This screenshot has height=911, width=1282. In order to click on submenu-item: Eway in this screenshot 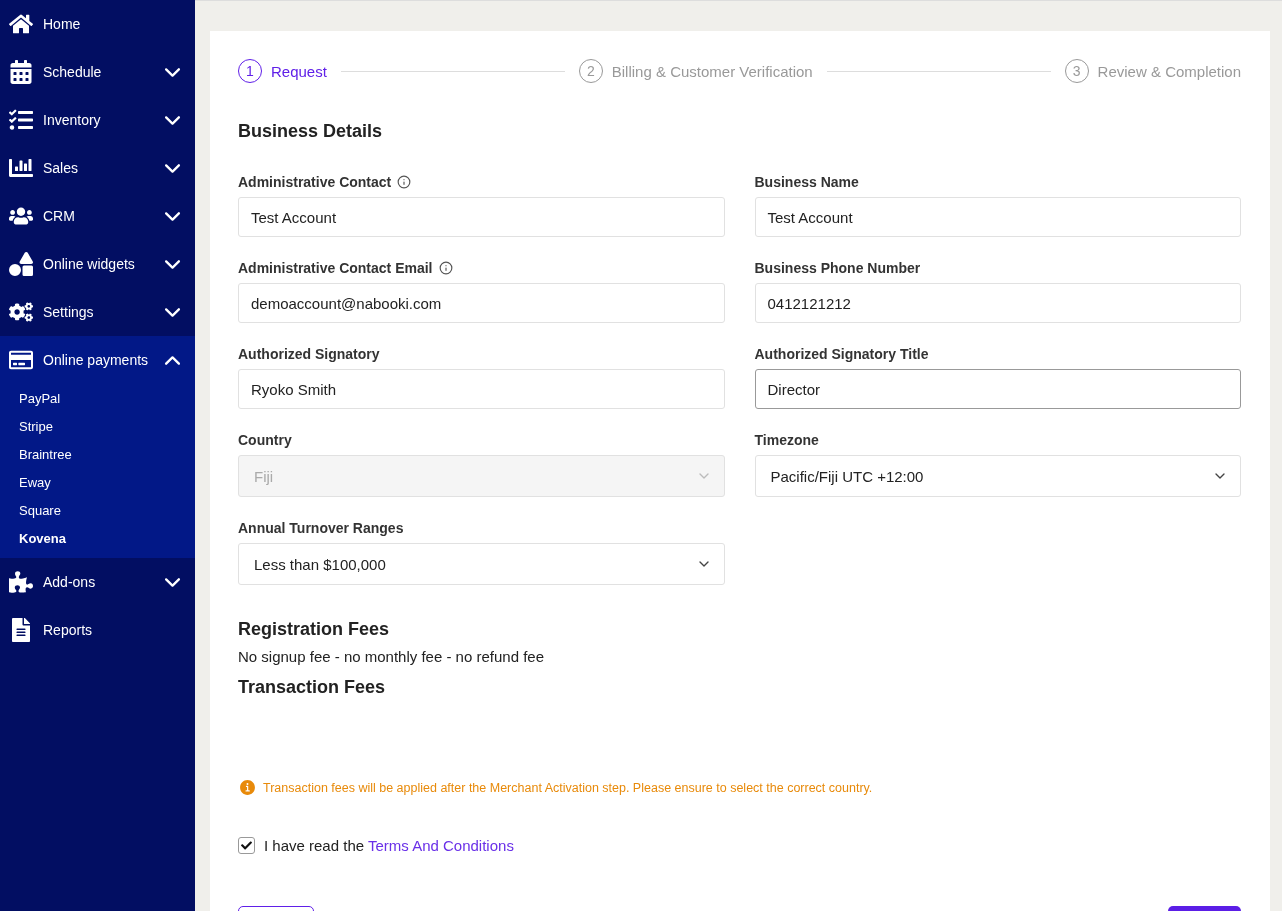, I will do `click(97, 482)`.